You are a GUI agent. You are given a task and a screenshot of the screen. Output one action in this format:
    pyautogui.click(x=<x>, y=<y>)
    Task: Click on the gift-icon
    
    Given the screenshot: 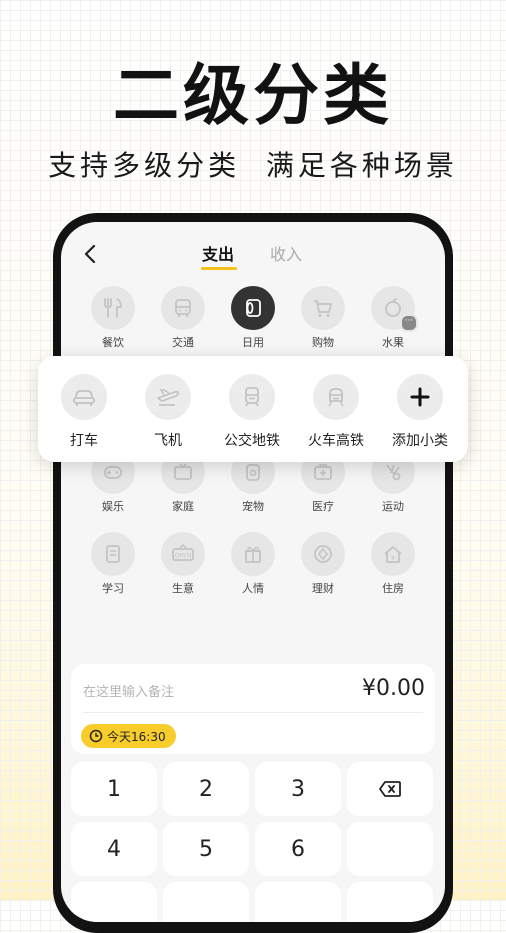 What is the action you would take?
    pyautogui.click(x=253, y=554)
    